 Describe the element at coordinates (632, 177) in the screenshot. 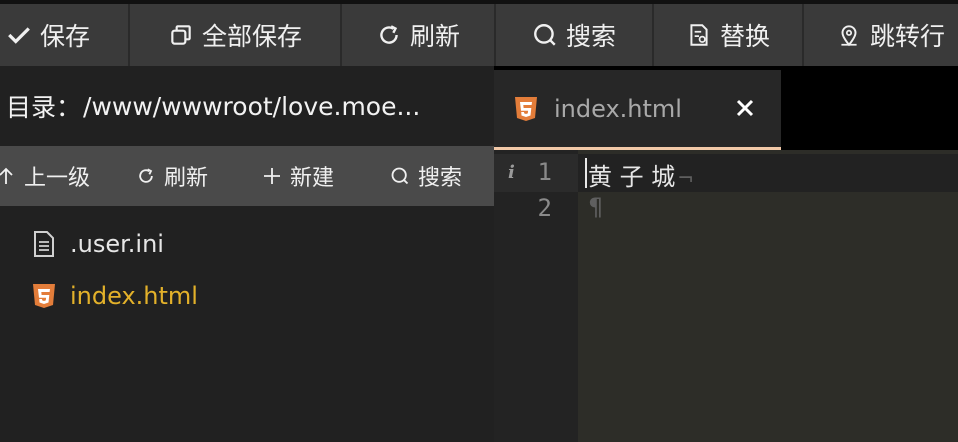

I see `code-line-text: 黄 子 城` at that location.